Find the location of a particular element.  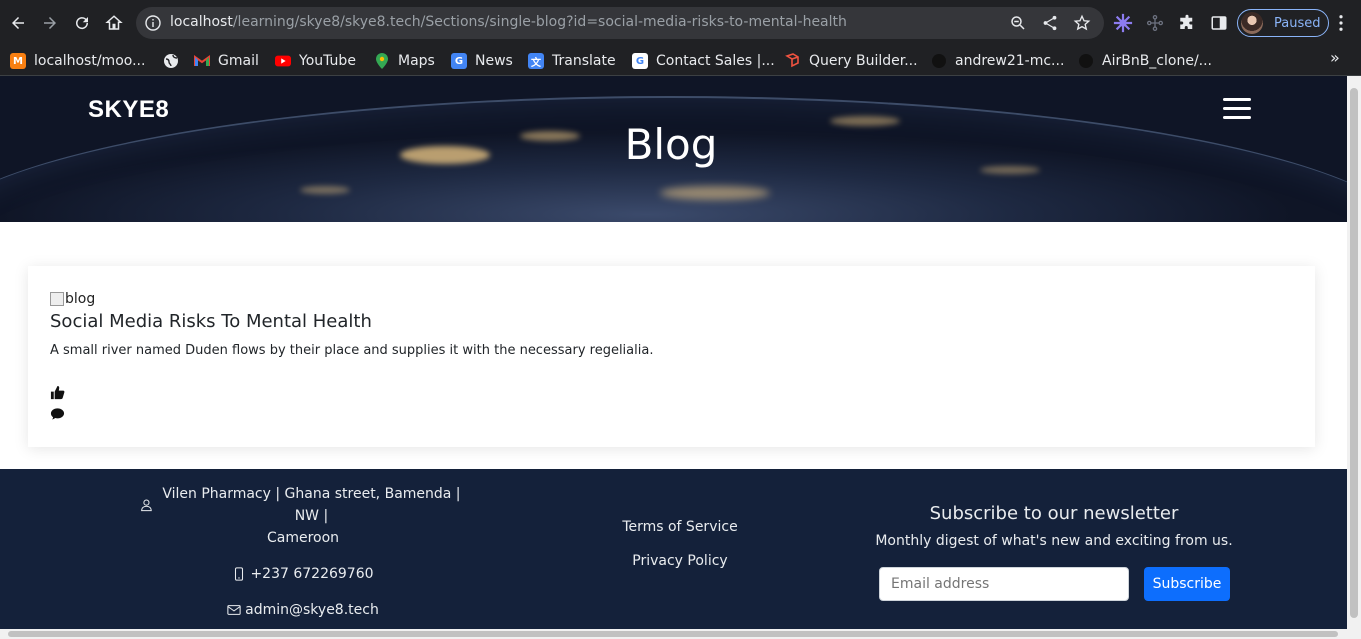

bookmark-item: YouTube is located at coordinates (315, 61).